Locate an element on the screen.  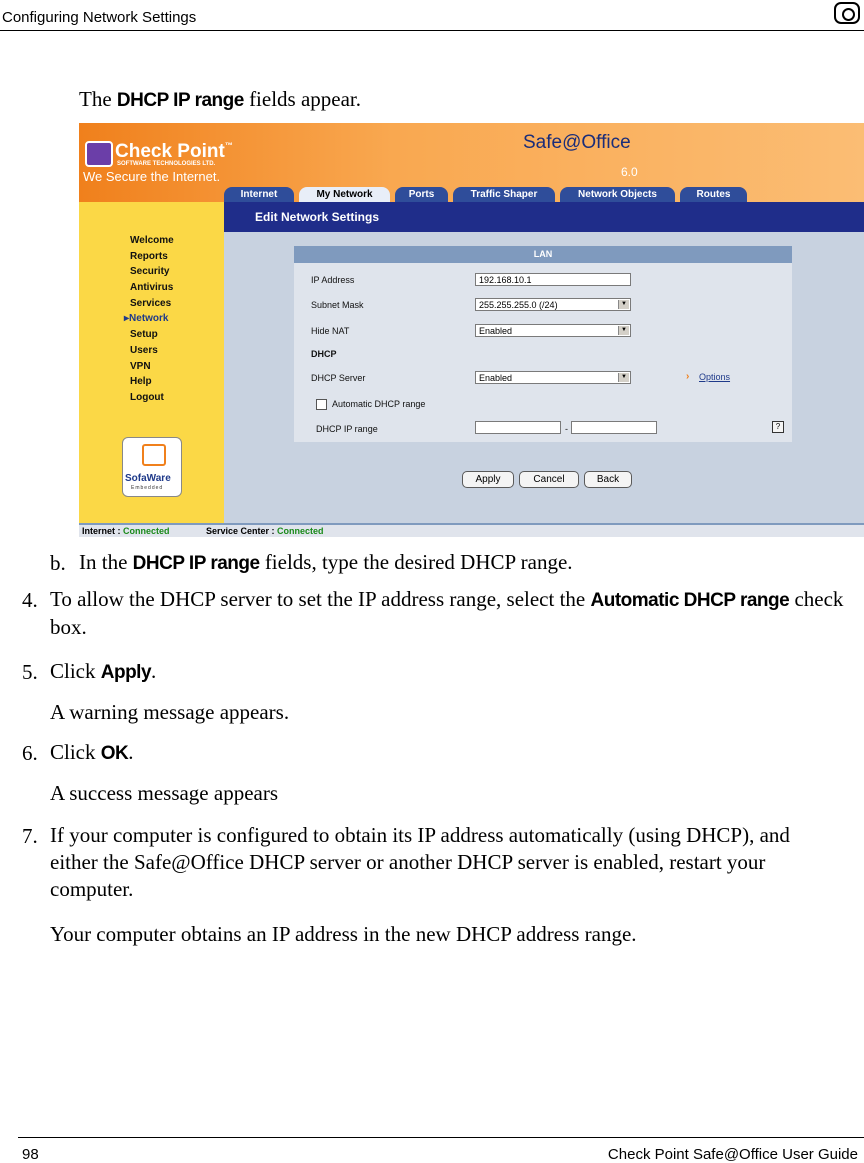
step-5-number: 5. is located at coordinates (30, 672).